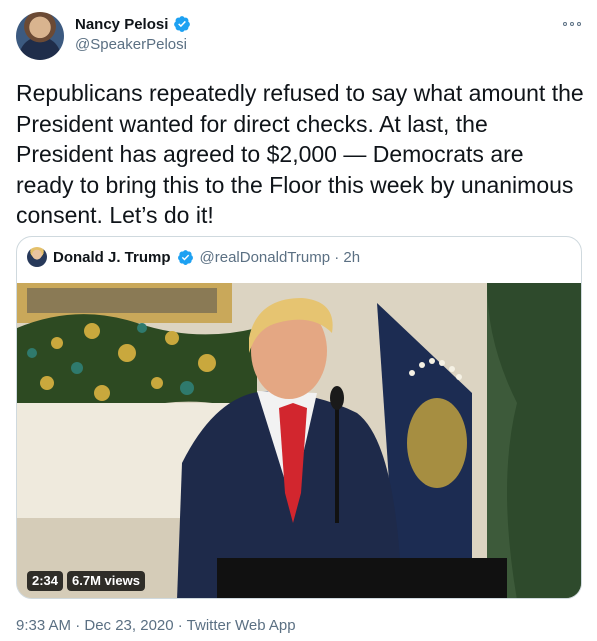 The image size is (597, 641). What do you see at coordinates (45, 581) in the screenshot?
I see `video-duration-badge: 2:34` at bounding box center [45, 581].